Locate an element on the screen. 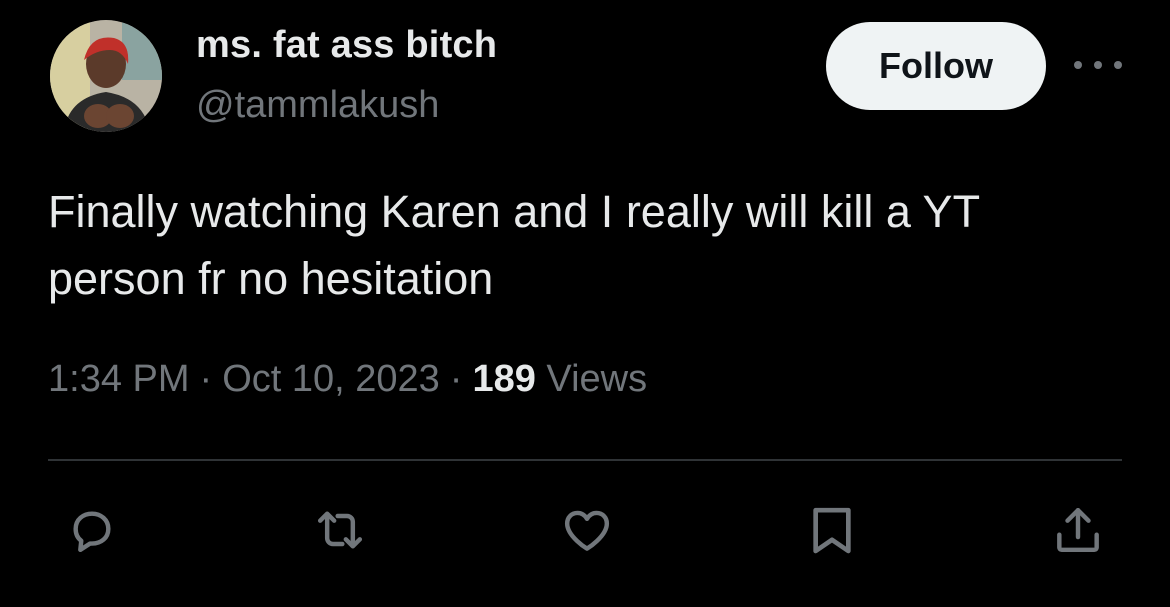 The image size is (1170, 607). tweet-date: Oct 10, 2023 is located at coordinates (331, 379).